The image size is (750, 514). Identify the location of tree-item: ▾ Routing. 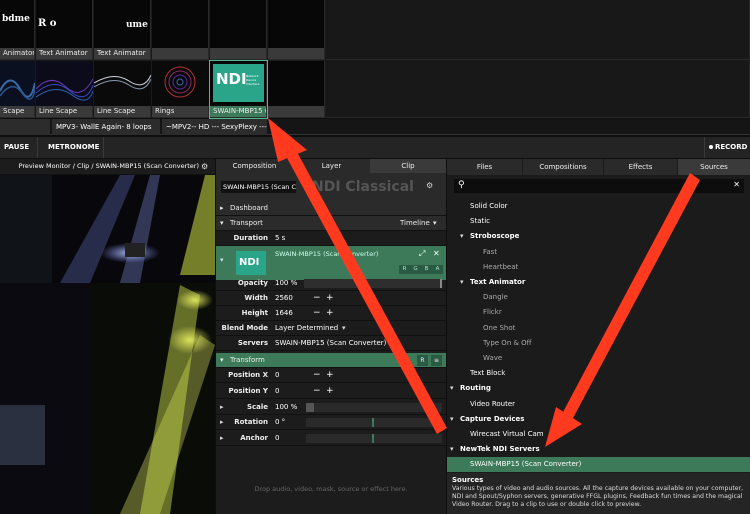
(598, 388).